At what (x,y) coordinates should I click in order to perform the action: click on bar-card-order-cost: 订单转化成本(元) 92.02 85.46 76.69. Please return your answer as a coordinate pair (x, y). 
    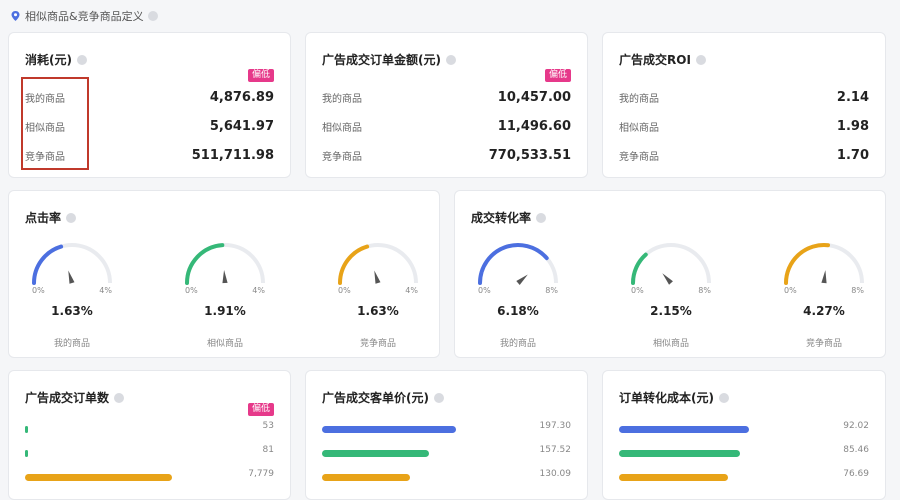
    Looking at the image, I should click on (744, 435).